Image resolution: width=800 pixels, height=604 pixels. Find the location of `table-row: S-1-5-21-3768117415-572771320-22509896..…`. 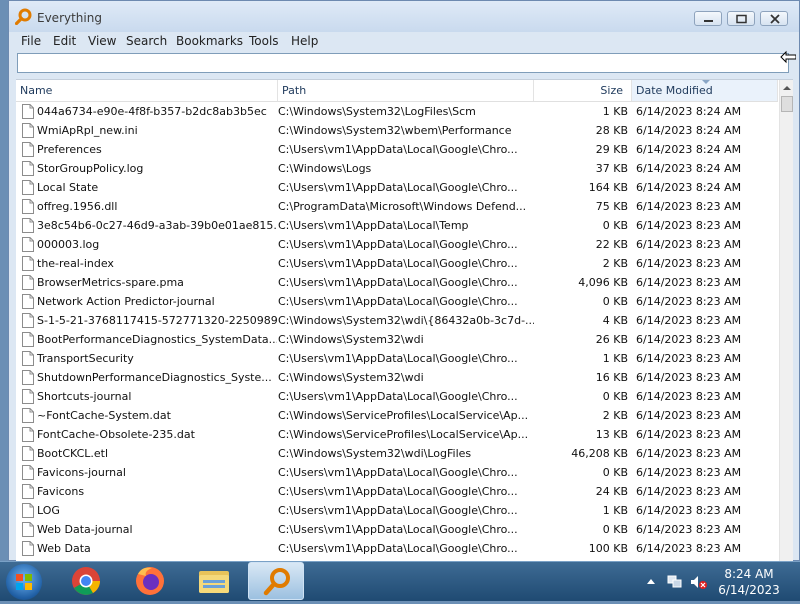

table-row: S-1-5-21-3768117415-572771320-22509896..… is located at coordinates (397, 320).